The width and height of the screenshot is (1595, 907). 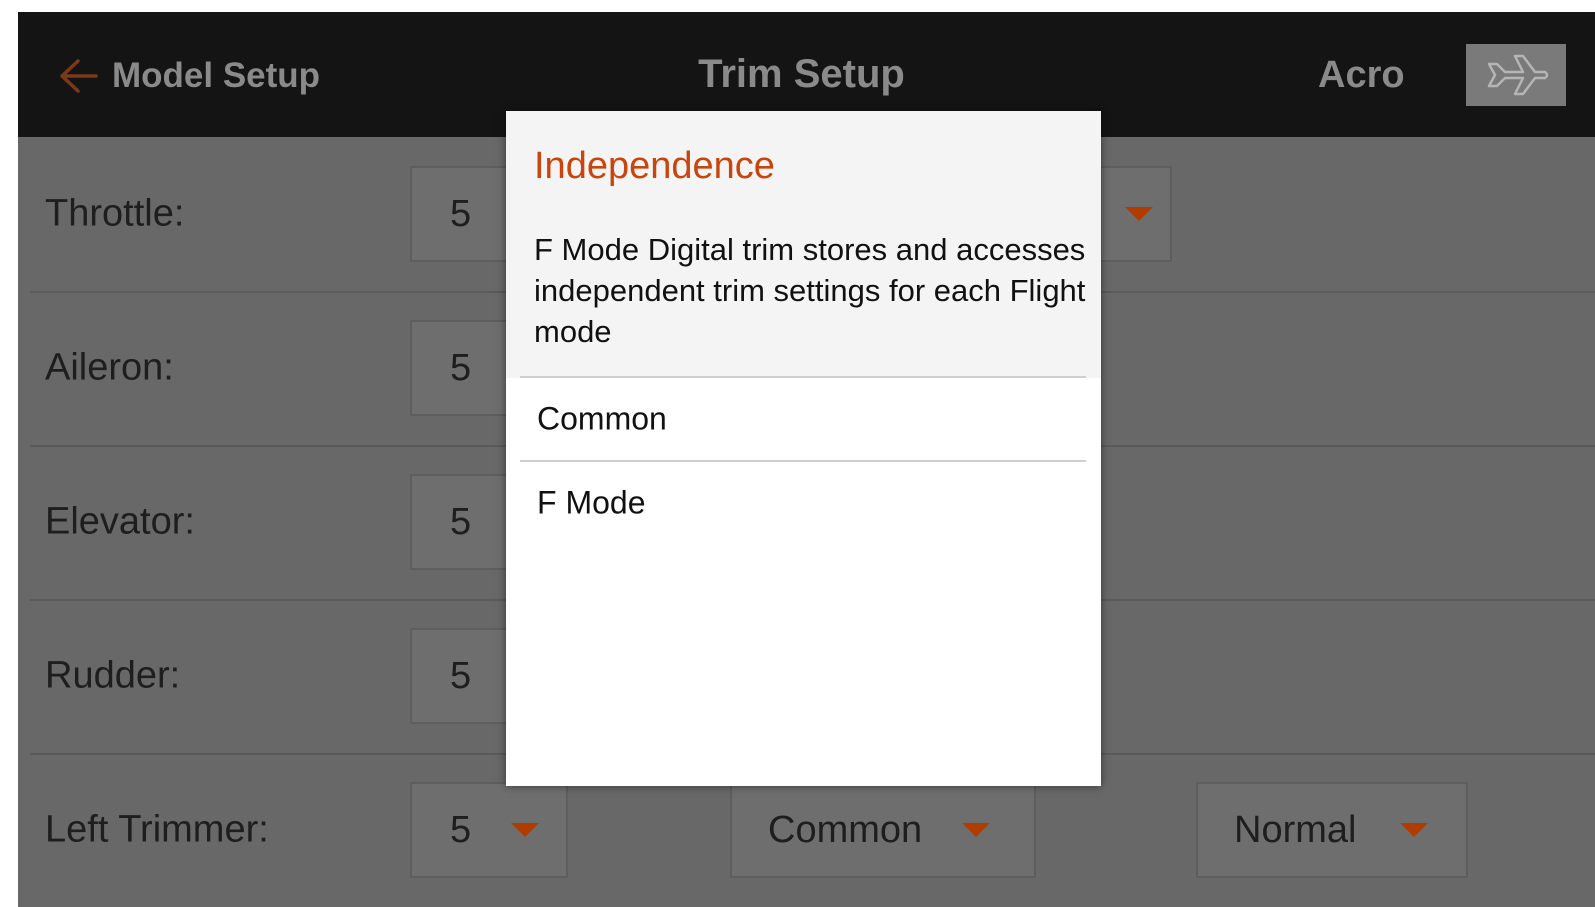 I want to click on row-label: Aileron:, so click(x=109, y=367).